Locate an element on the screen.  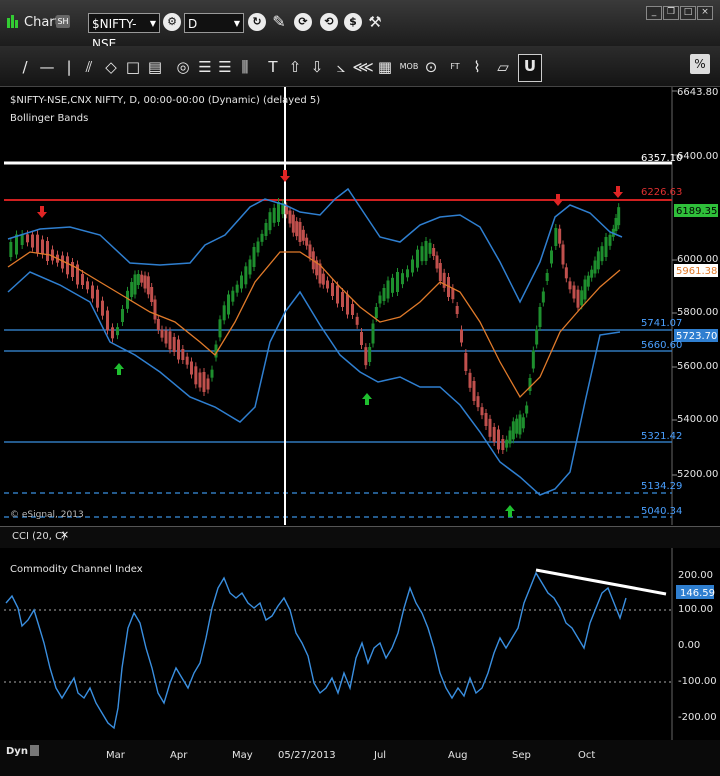
drawing-tool-6: ▤ is located at coordinates (155, 67).